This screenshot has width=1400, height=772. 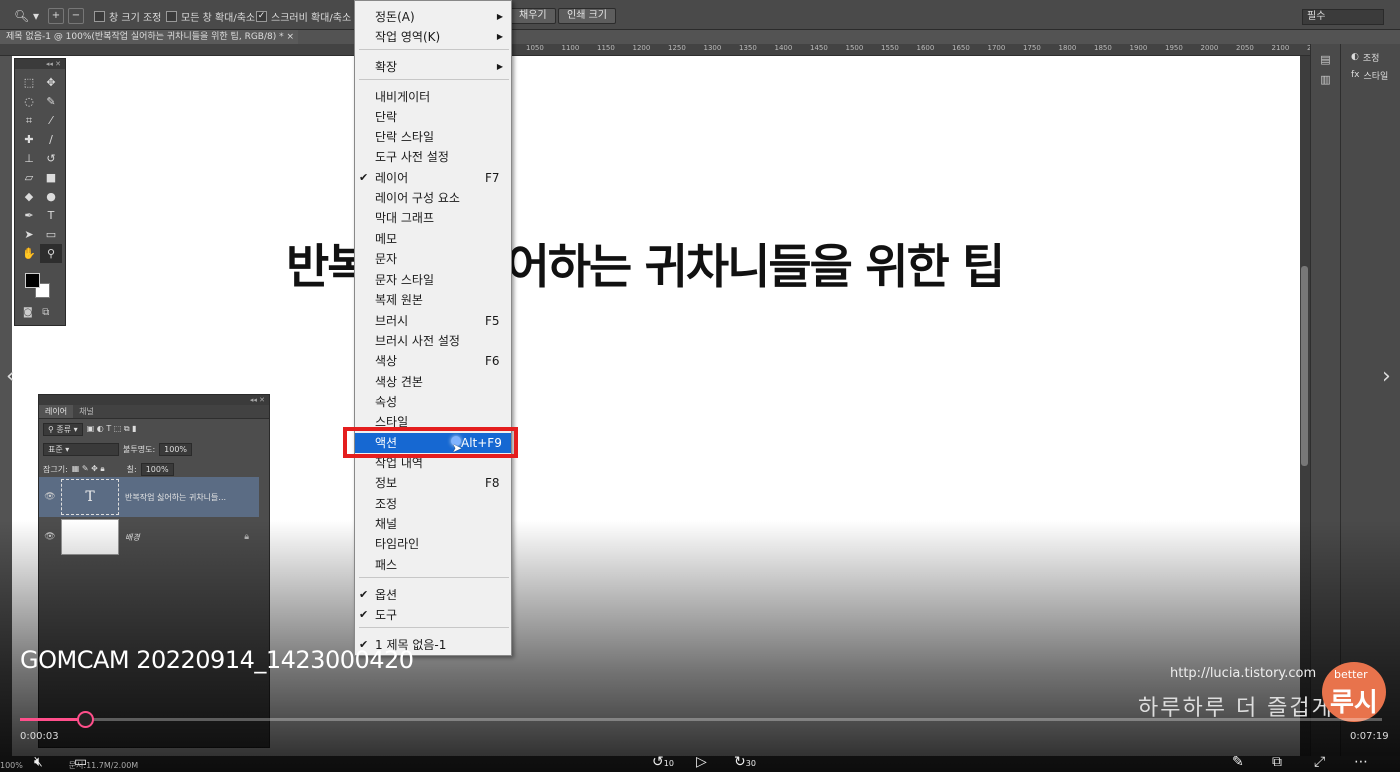 I want to click on menu-item: 채널, so click(x=433, y=524).